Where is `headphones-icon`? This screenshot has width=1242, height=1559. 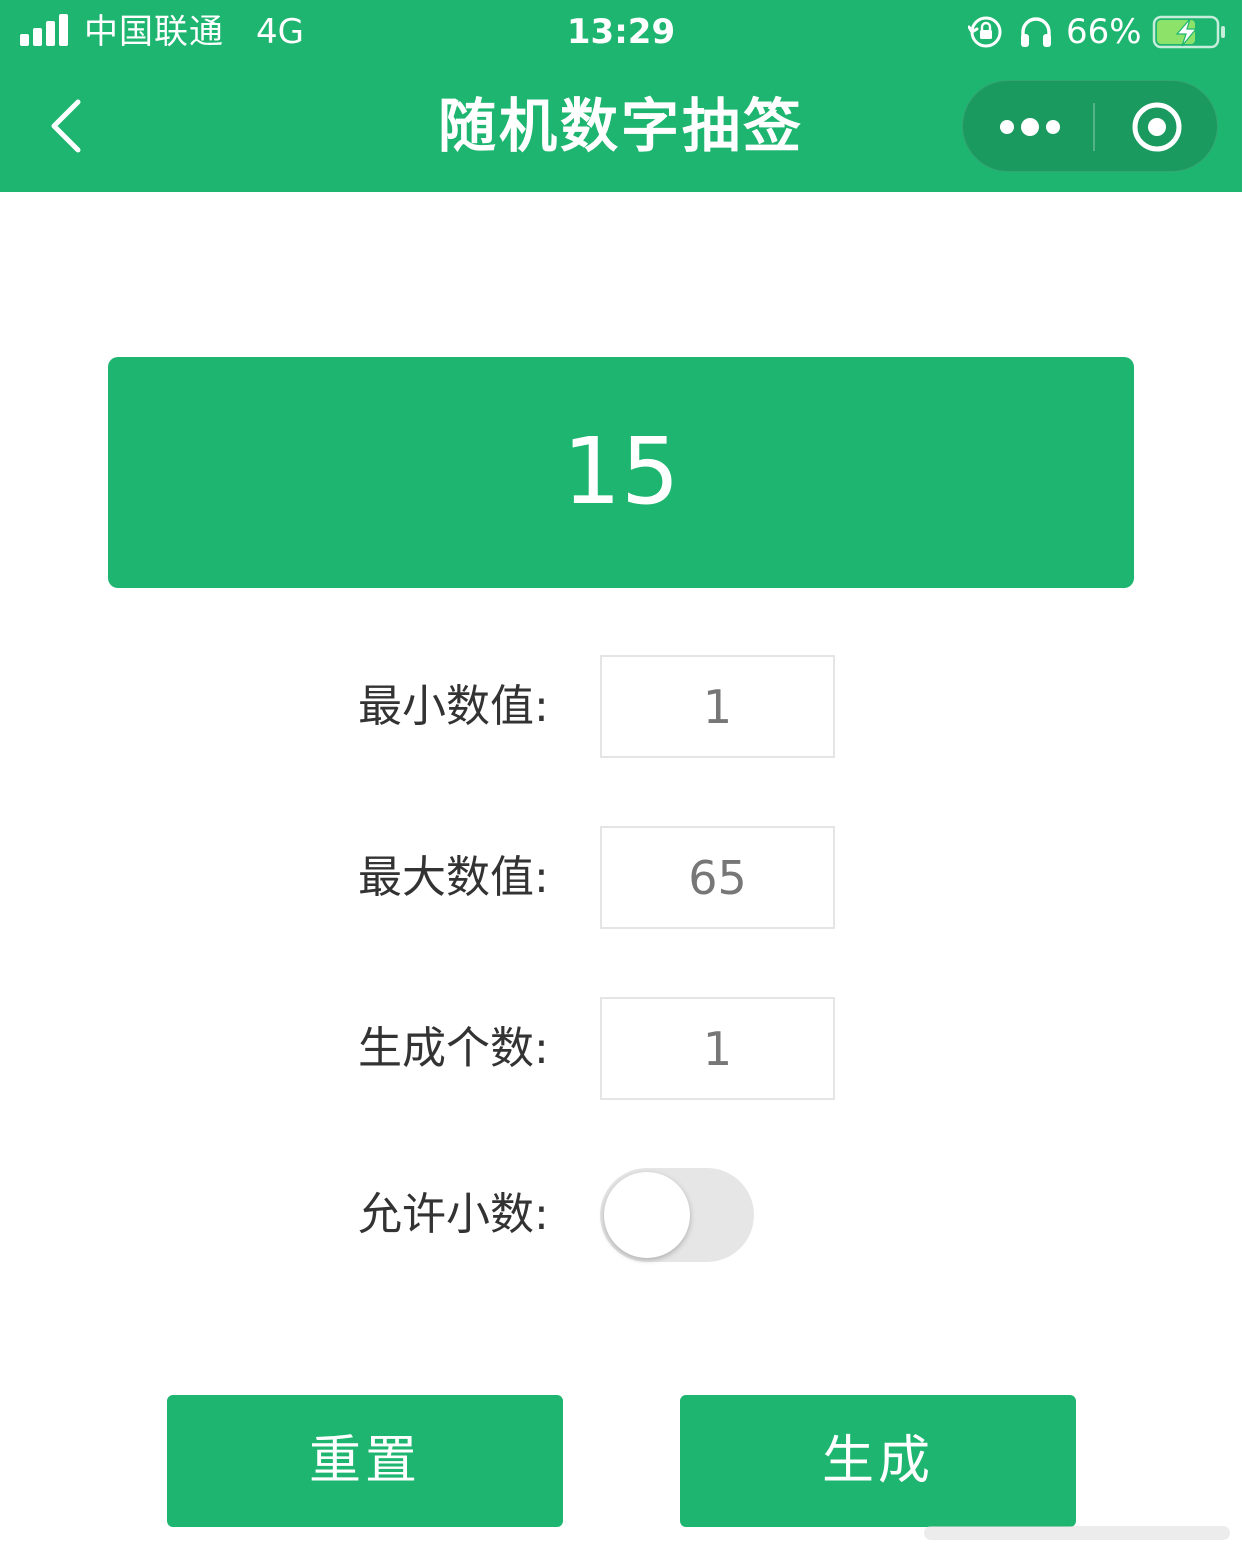
headphones-icon is located at coordinates (1036, 32).